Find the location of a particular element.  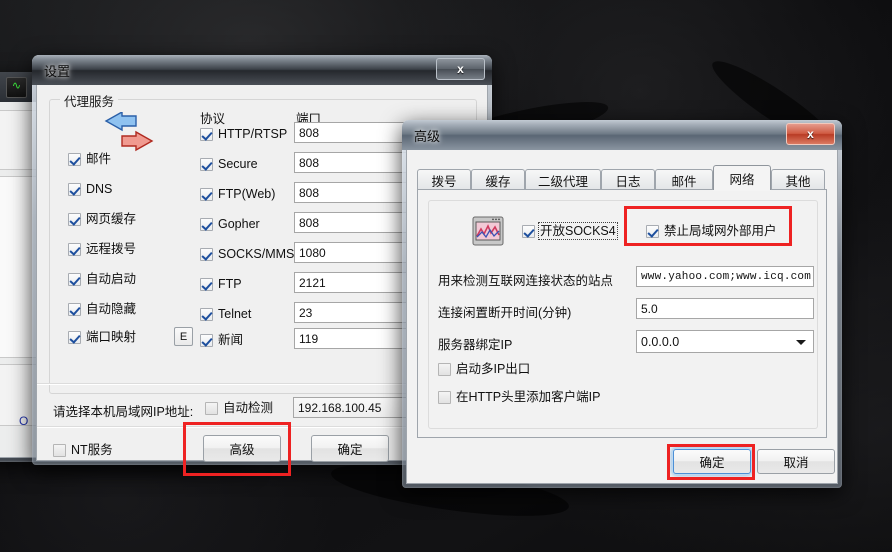

checkbox-block-external-users: 禁止局域网外部用户 is located at coordinates (711, 231).